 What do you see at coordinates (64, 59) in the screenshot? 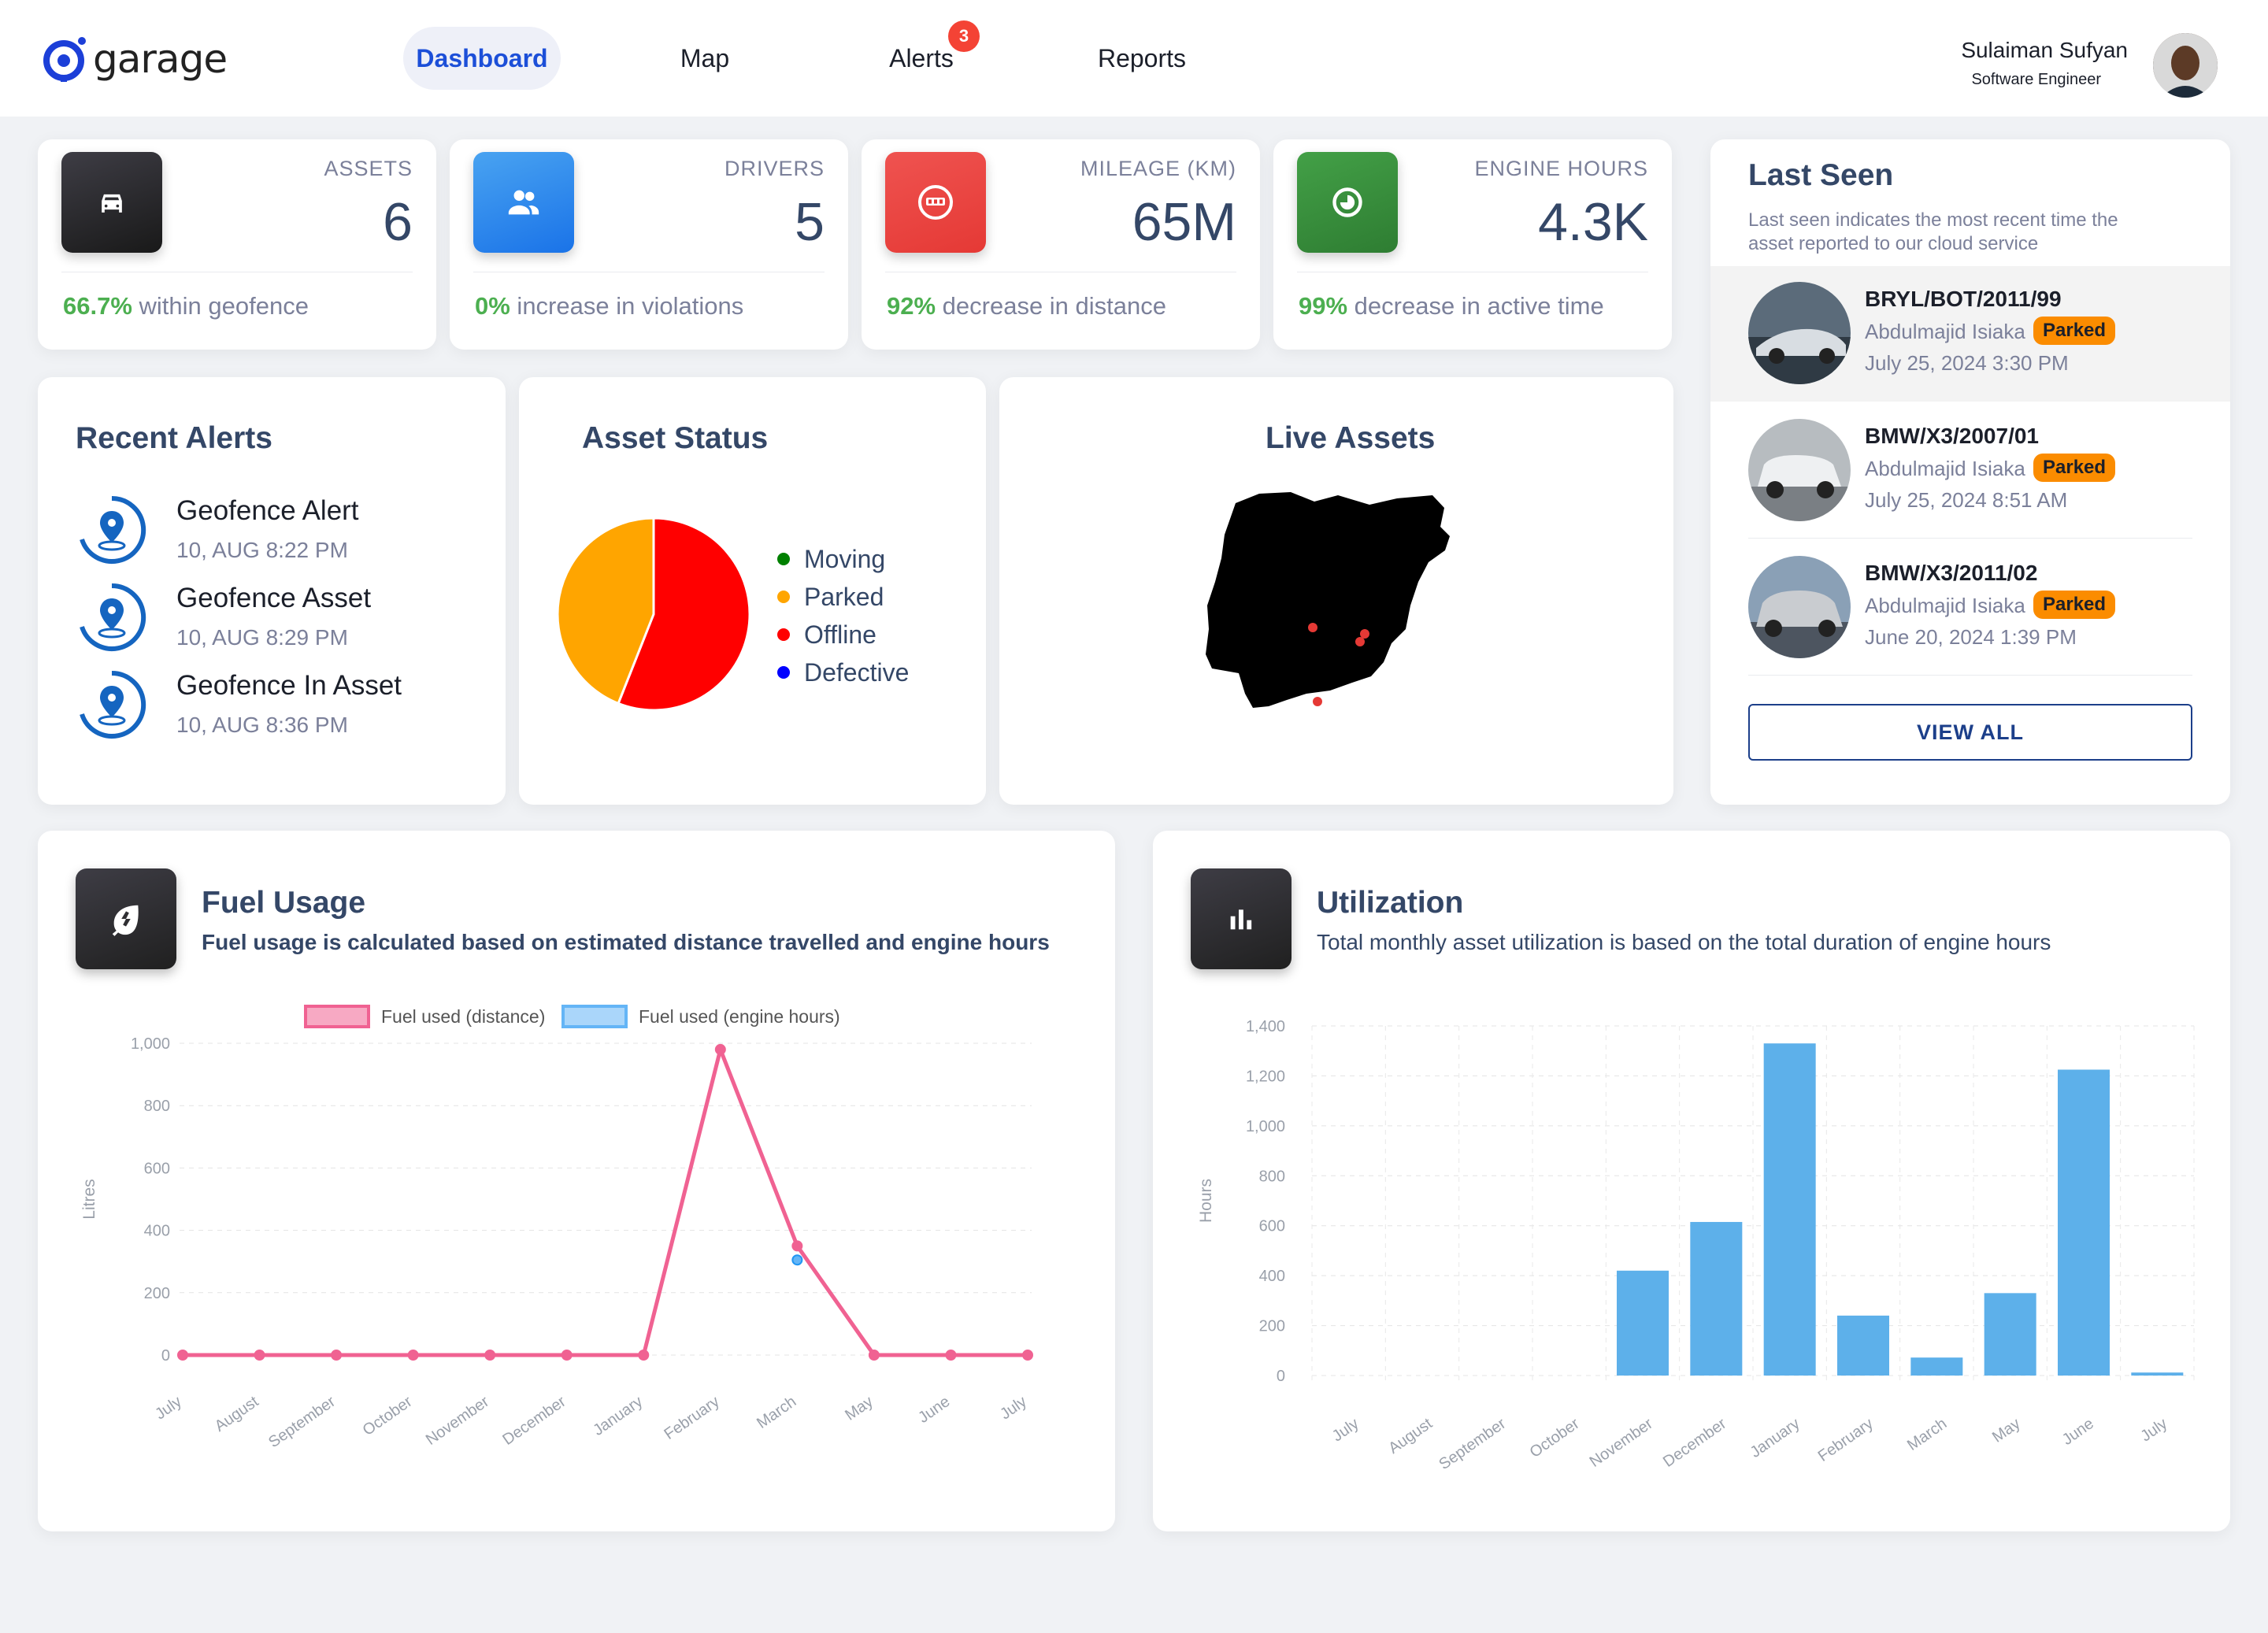
I see `logo-mark-icon` at bounding box center [64, 59].